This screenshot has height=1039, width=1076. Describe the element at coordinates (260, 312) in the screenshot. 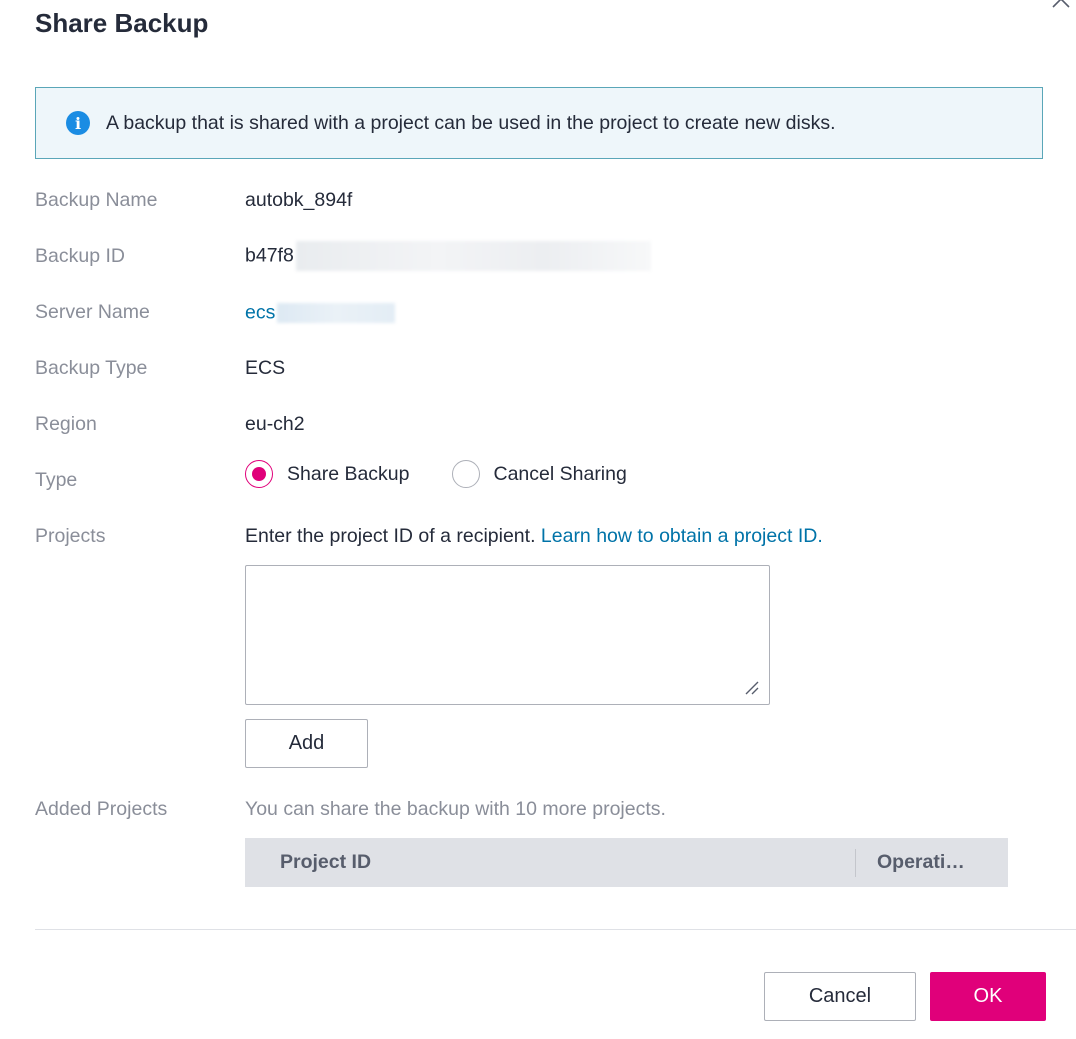

I see `server-name-link: ecs` at that location.